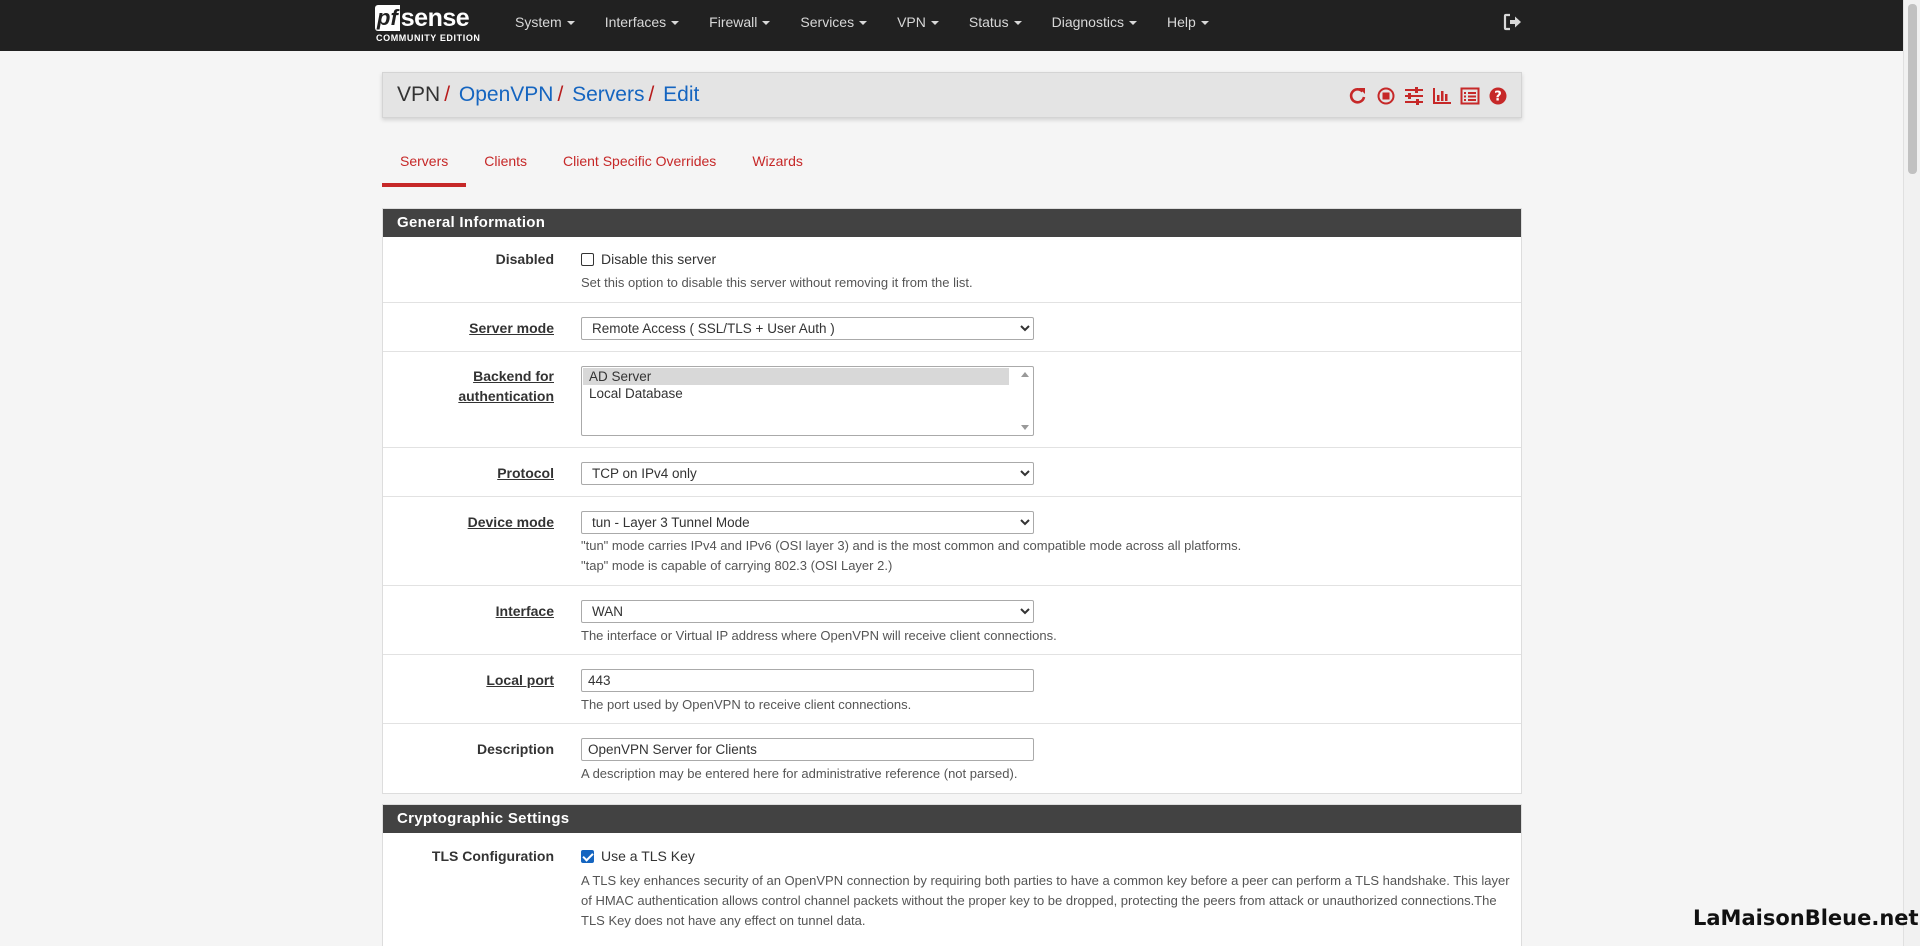 The image size is (1920, 946). What do you see at coordinates (506, 94) in the screenshot?
I see `breadcrumb-openvpn: OpenVPN` at bounding box center [506, 94].